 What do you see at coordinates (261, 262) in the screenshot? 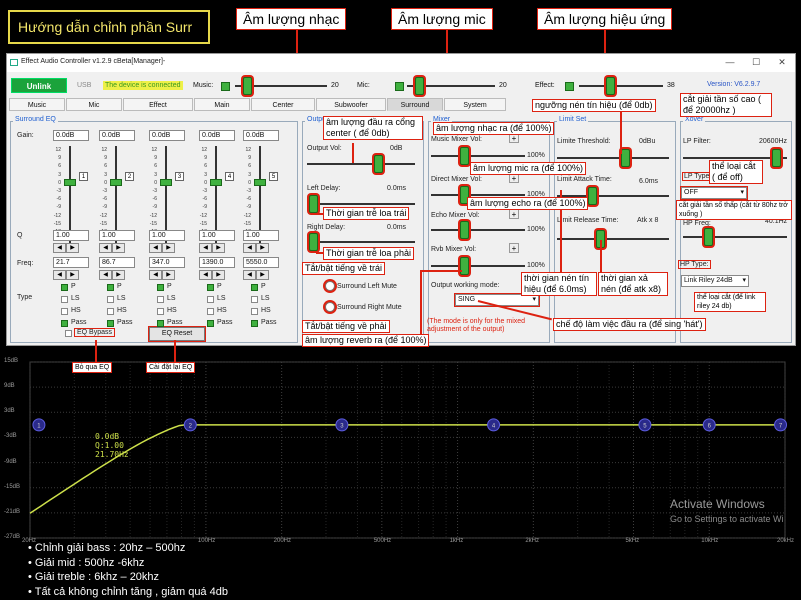
I see `eq-freq-field: 5550.0` at bounding box center [261, 262].